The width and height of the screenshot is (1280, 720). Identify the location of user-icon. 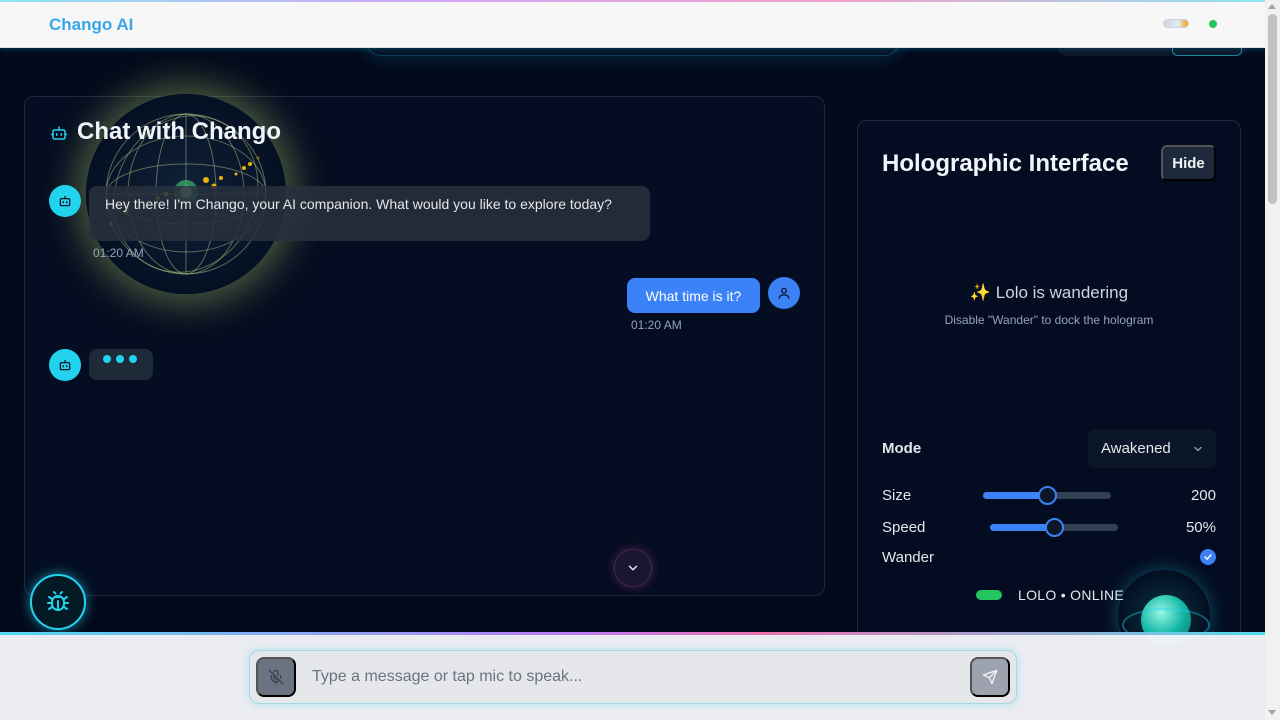
(784, 293).